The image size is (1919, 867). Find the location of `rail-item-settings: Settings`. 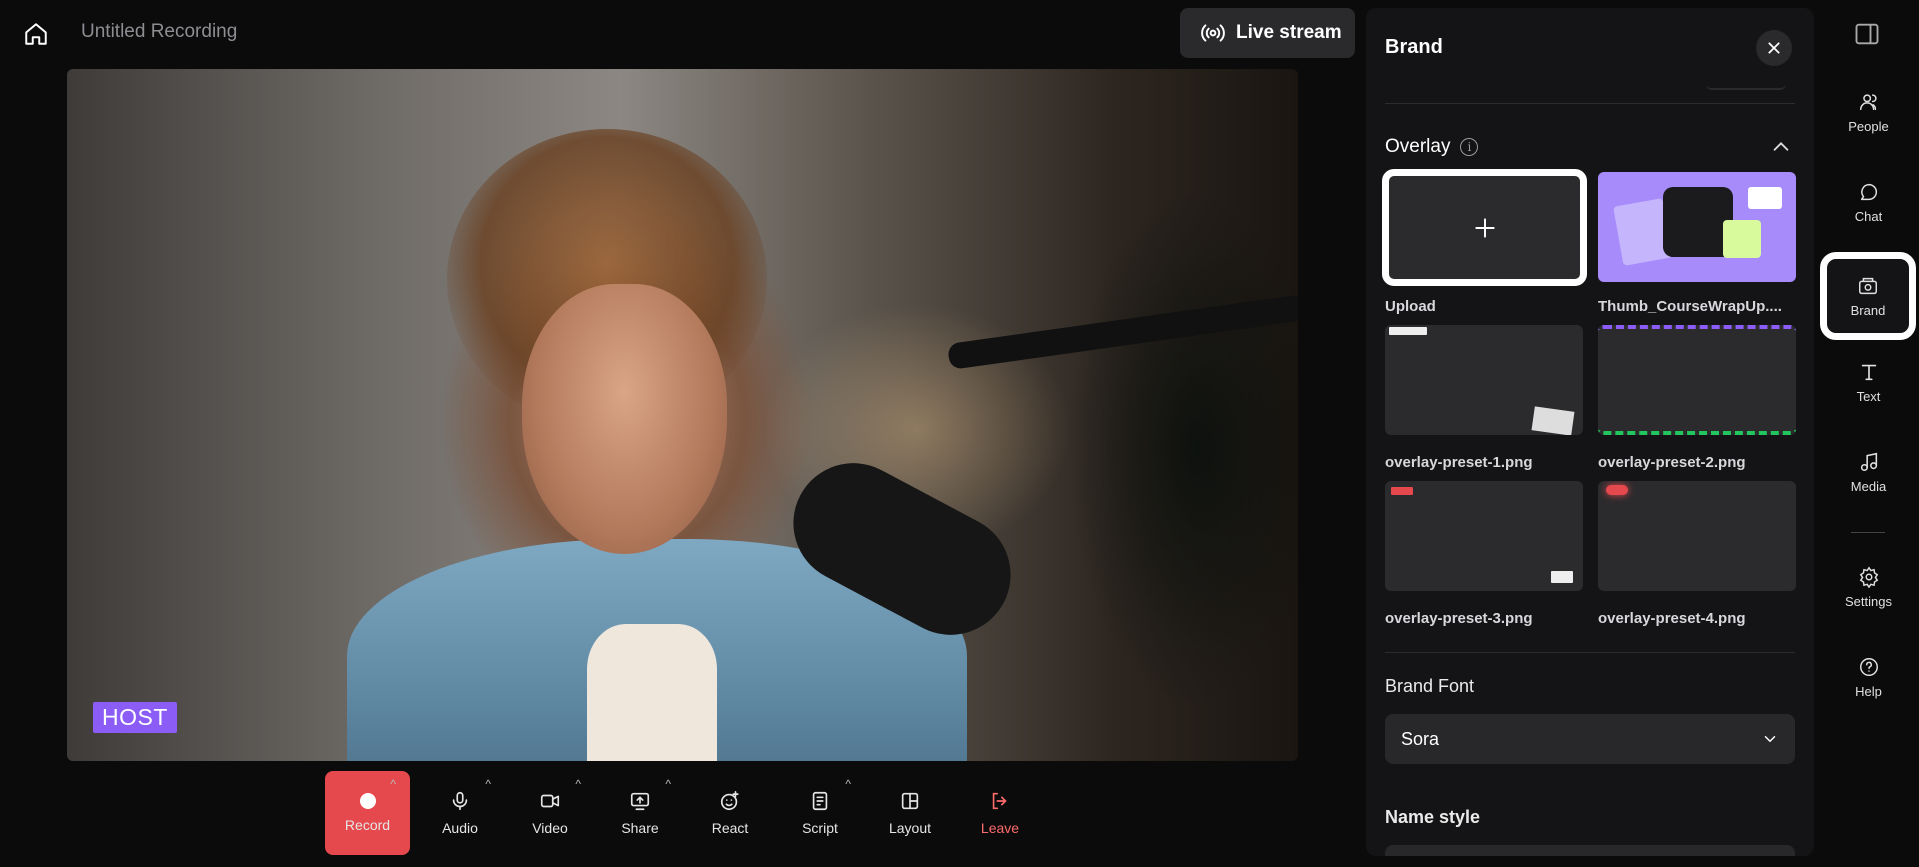

rail-item-settings: Settings is located at coordinates (1868, 587).